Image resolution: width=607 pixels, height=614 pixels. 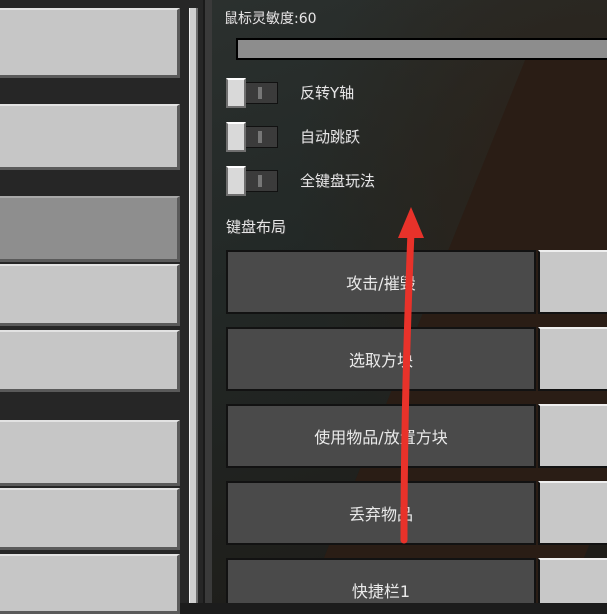 What do you see at coordinates (381, 436) in the screenshot?
I see `keybind-use-item-button: 使用物品/放置方块` at bounding box center [381, 436].